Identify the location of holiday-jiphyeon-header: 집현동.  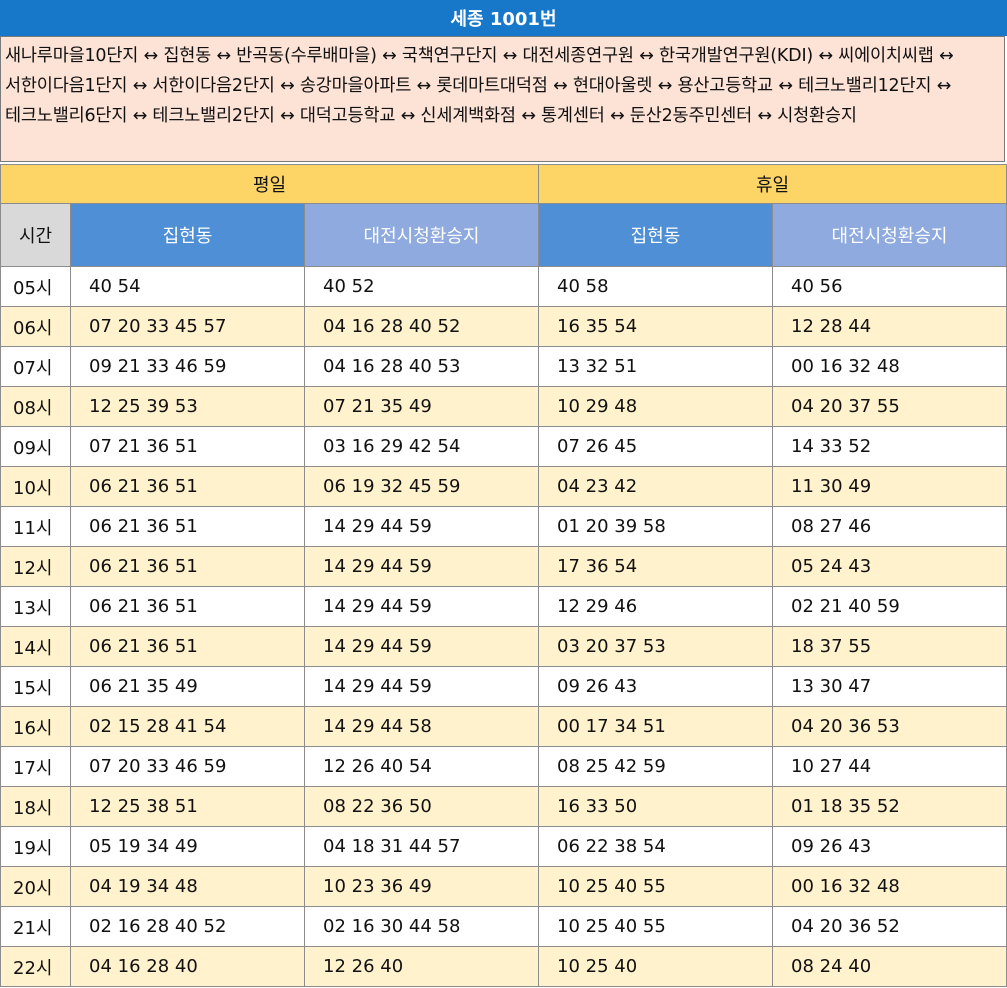
(655, 235).